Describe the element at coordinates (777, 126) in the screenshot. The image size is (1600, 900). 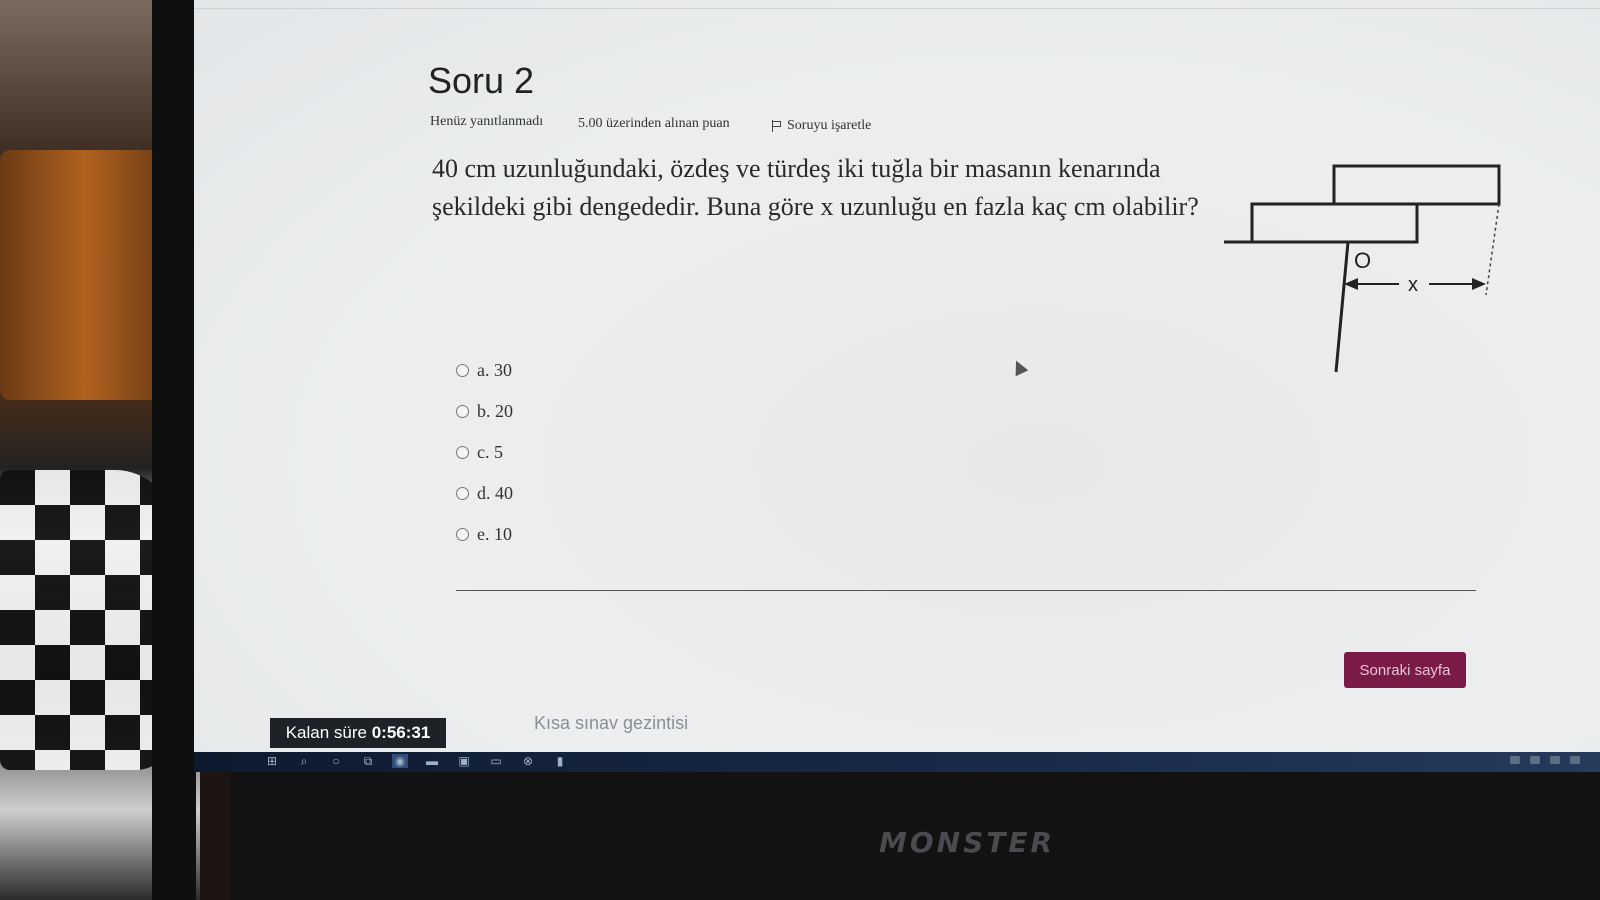
I see `flag-icon` at that location.